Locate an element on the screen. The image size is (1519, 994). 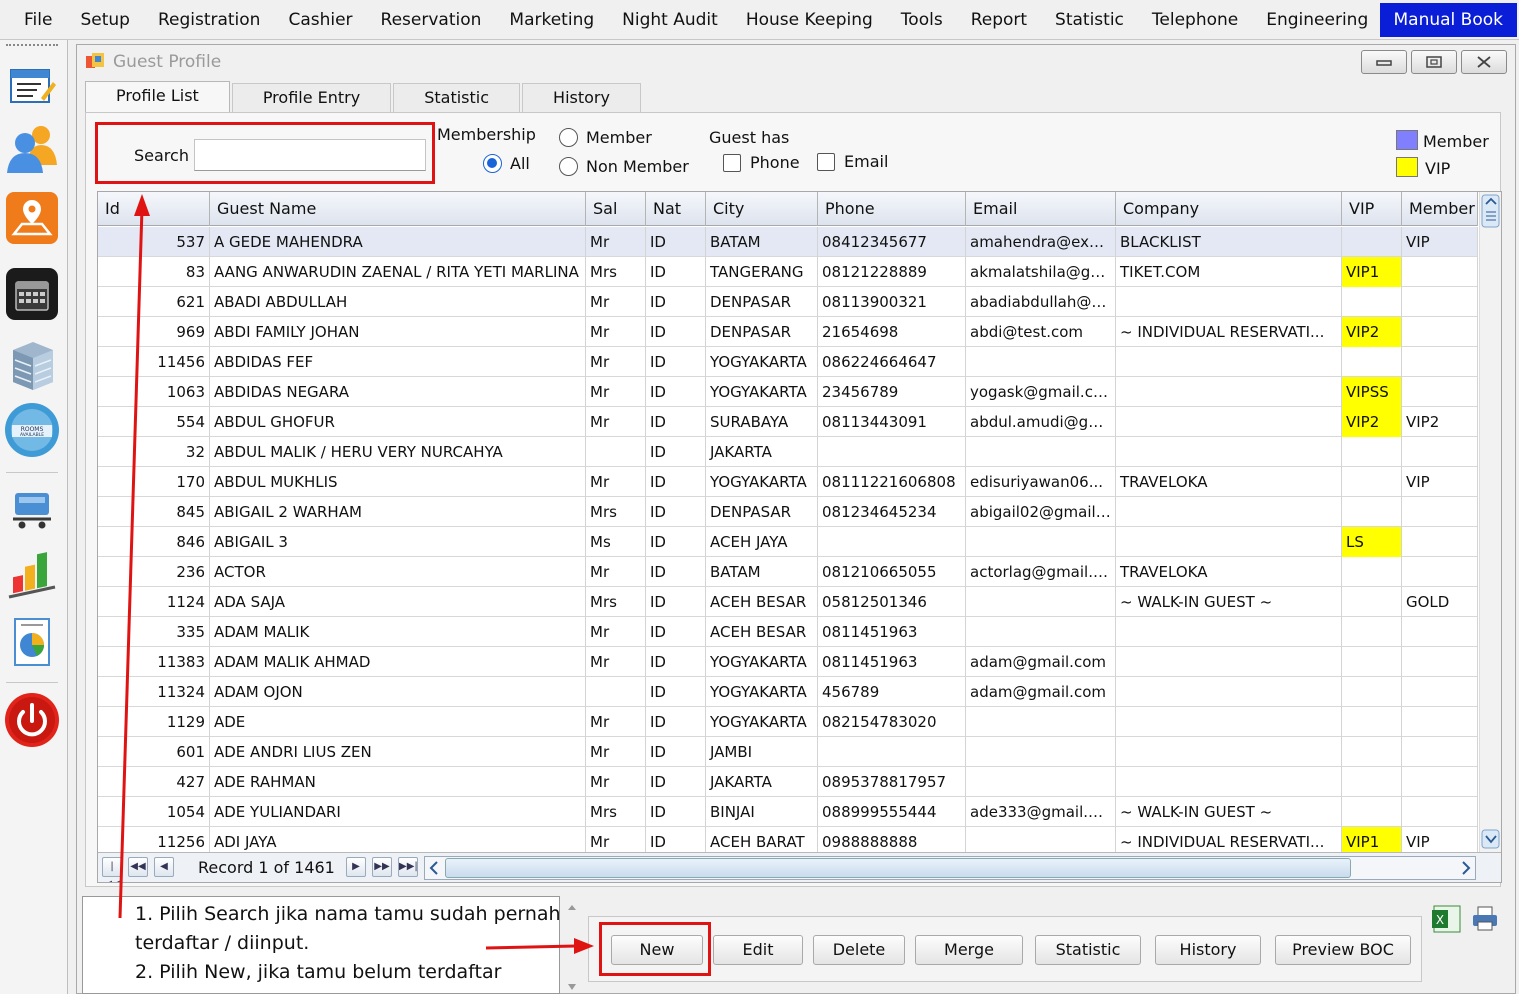
radio-non-member is located at coordinates (568, 166).